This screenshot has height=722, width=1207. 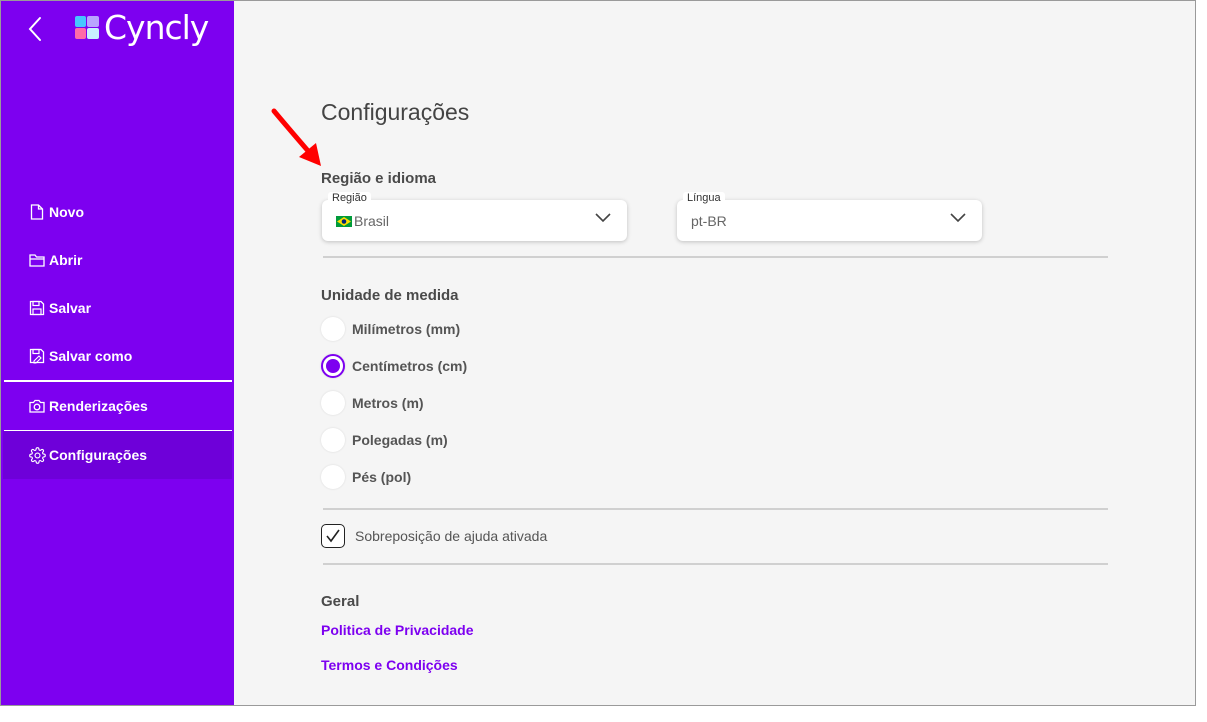 What do you see at coordinates (709, 221) in the screenshot?
I see `language-select-value: pt-BR` at bounding box center [709, 221].